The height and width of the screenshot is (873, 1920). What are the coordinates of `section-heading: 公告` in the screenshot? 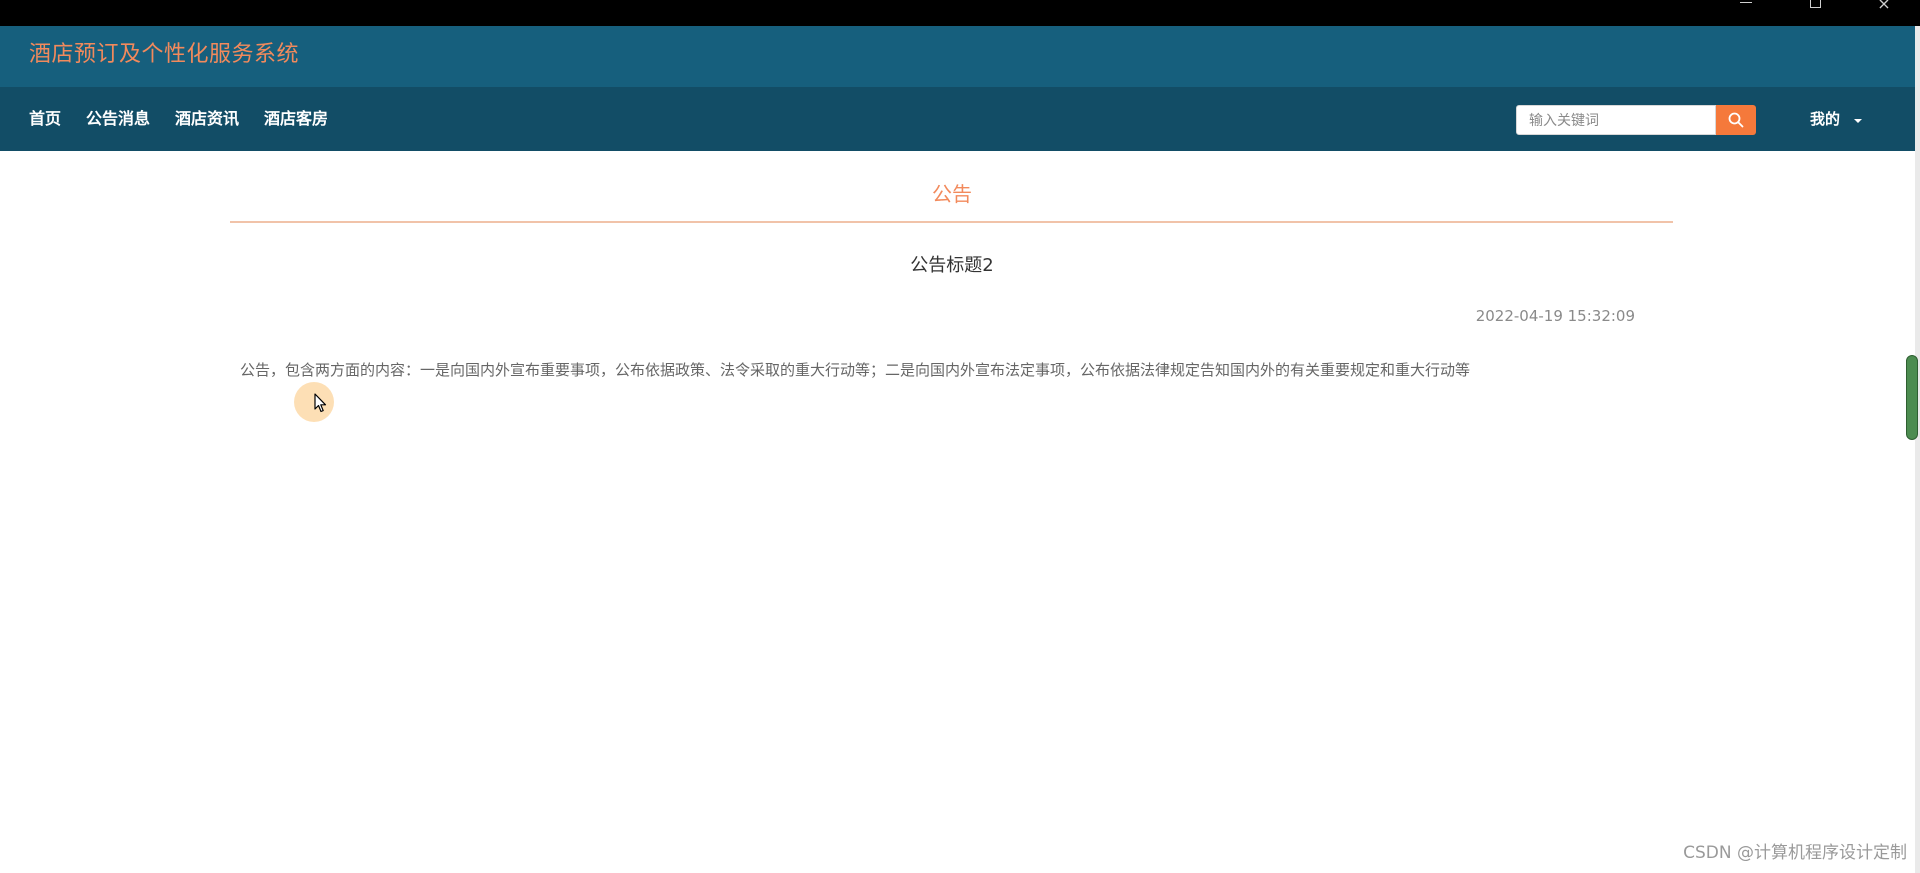 It's located at (952, 194).